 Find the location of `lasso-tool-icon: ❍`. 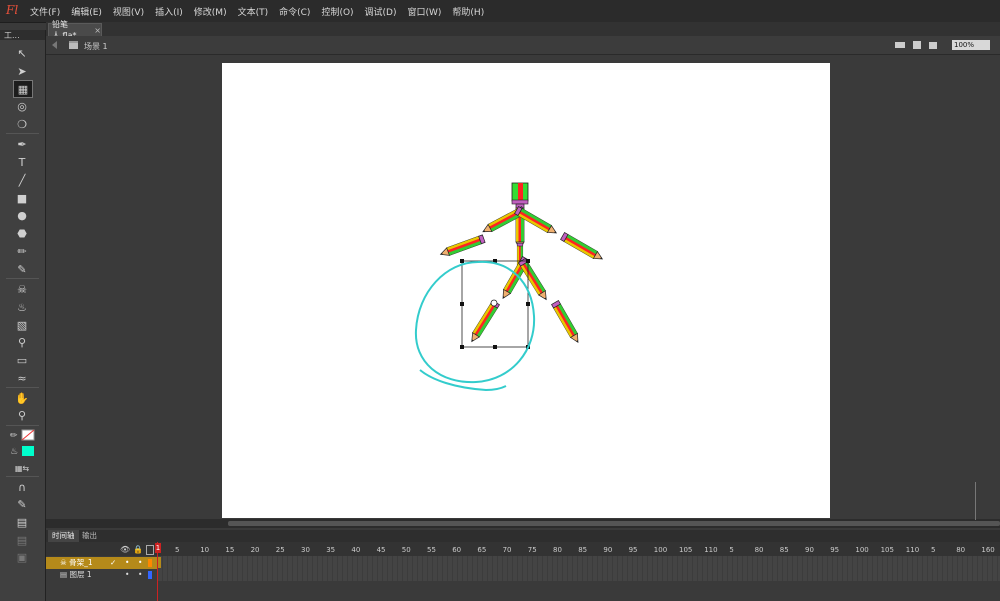

lasso-tool-icon: ❍ is located at coordinates (22, 124).